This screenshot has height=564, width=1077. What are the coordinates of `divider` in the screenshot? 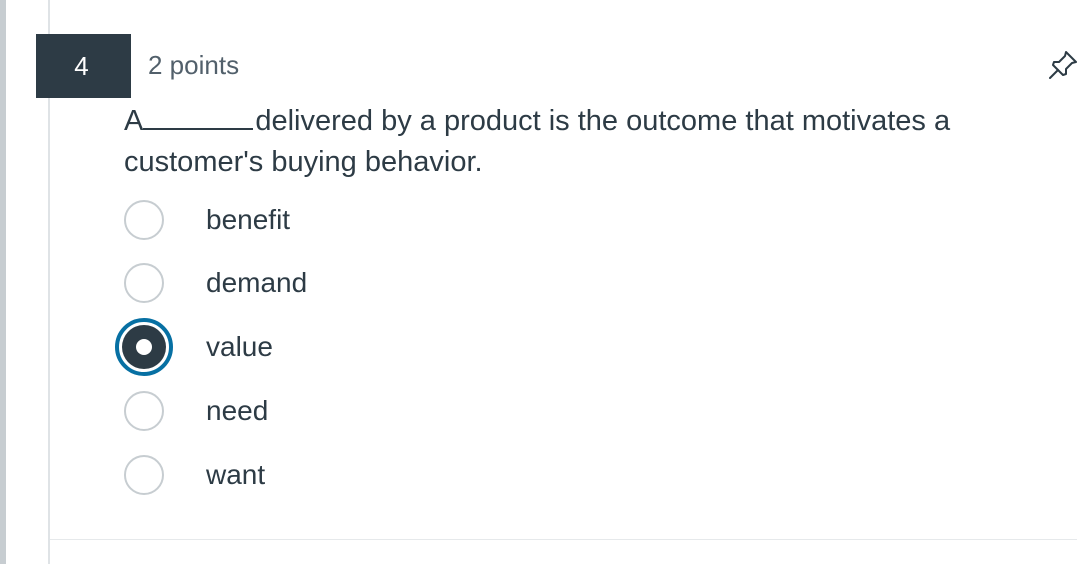 It's located at (563, 539).